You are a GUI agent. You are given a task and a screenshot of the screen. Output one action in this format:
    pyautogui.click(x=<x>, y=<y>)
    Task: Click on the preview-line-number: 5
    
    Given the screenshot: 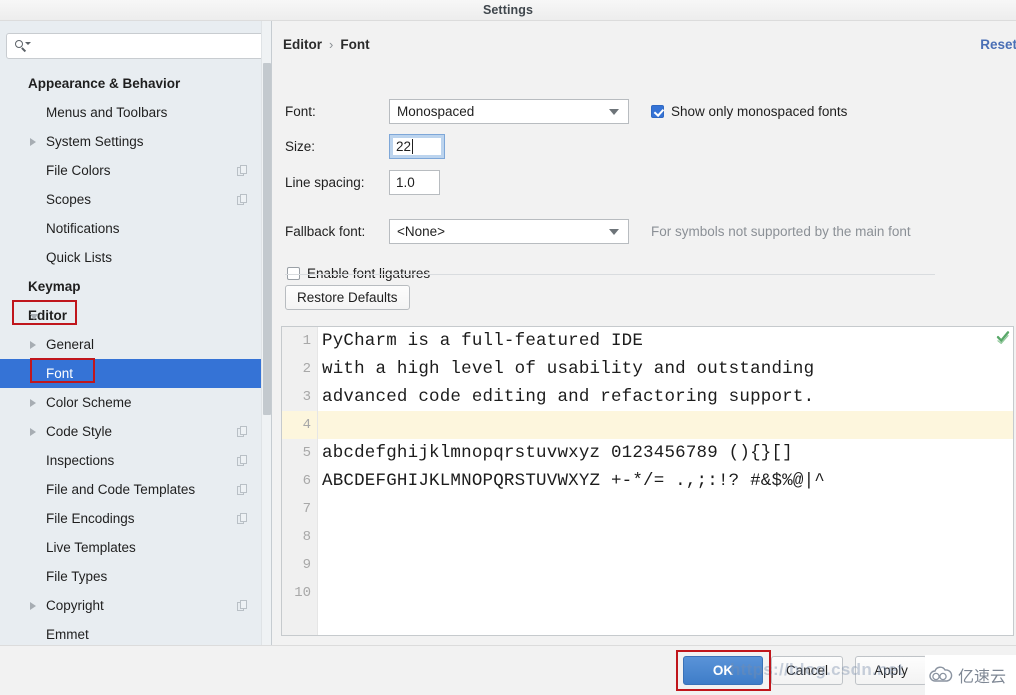 What is the action you would take?
    pyautogui.click(x=306, y=453)
    